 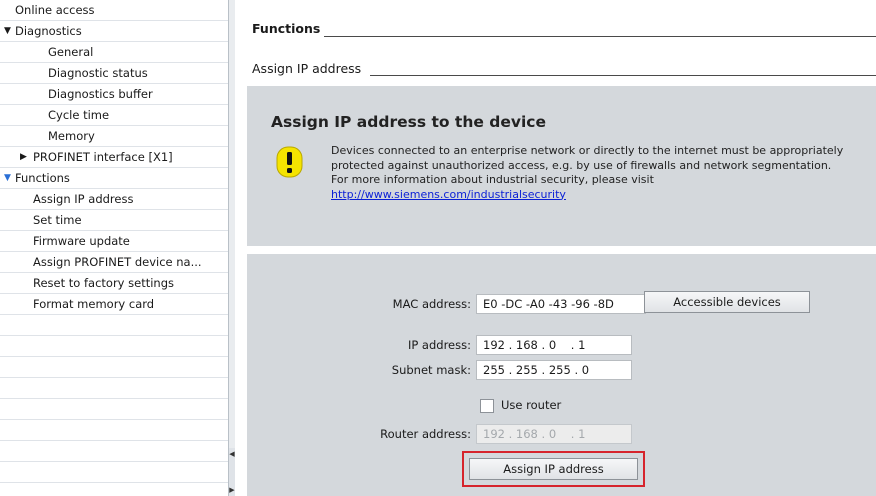 What do you see at coordinates (114, 115) in the screenshot?
I see `nav-item-cycle-time: Cycle time` at bounding box center [114, 115].